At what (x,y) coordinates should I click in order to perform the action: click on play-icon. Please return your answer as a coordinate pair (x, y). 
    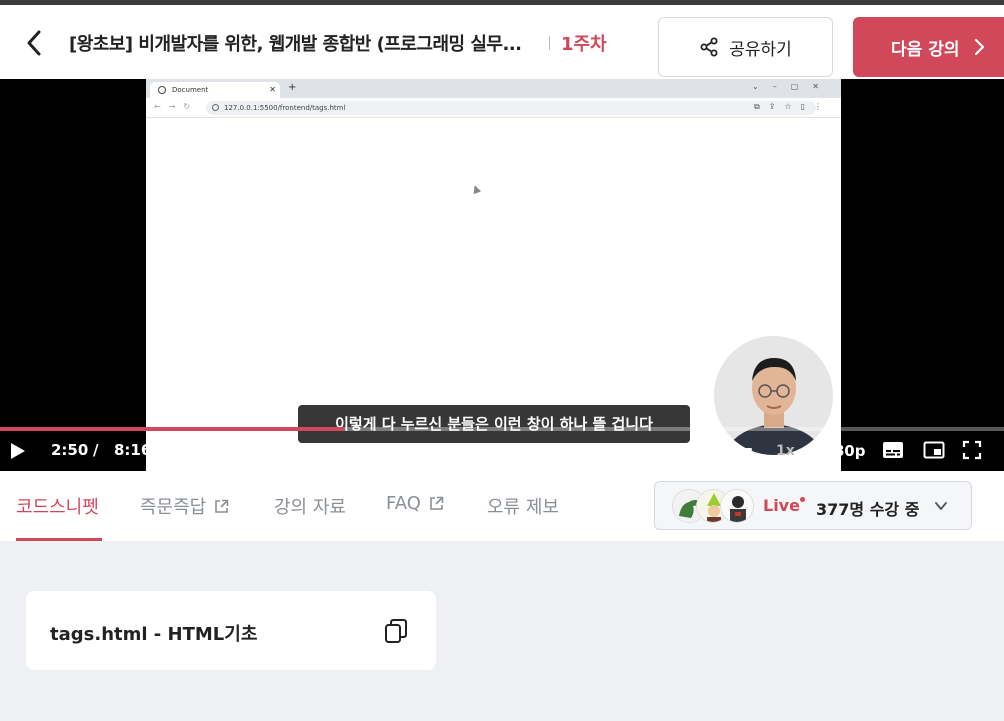
    Looking at the image, I should click on (18, 451).